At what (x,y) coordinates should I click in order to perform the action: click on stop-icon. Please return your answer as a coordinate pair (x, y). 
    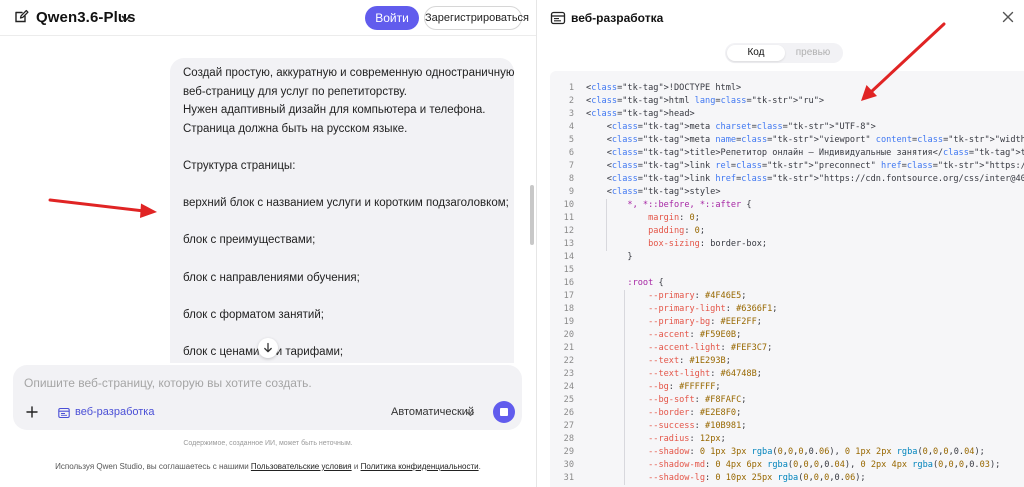
    Looking at the image, I should click on (504, 412).